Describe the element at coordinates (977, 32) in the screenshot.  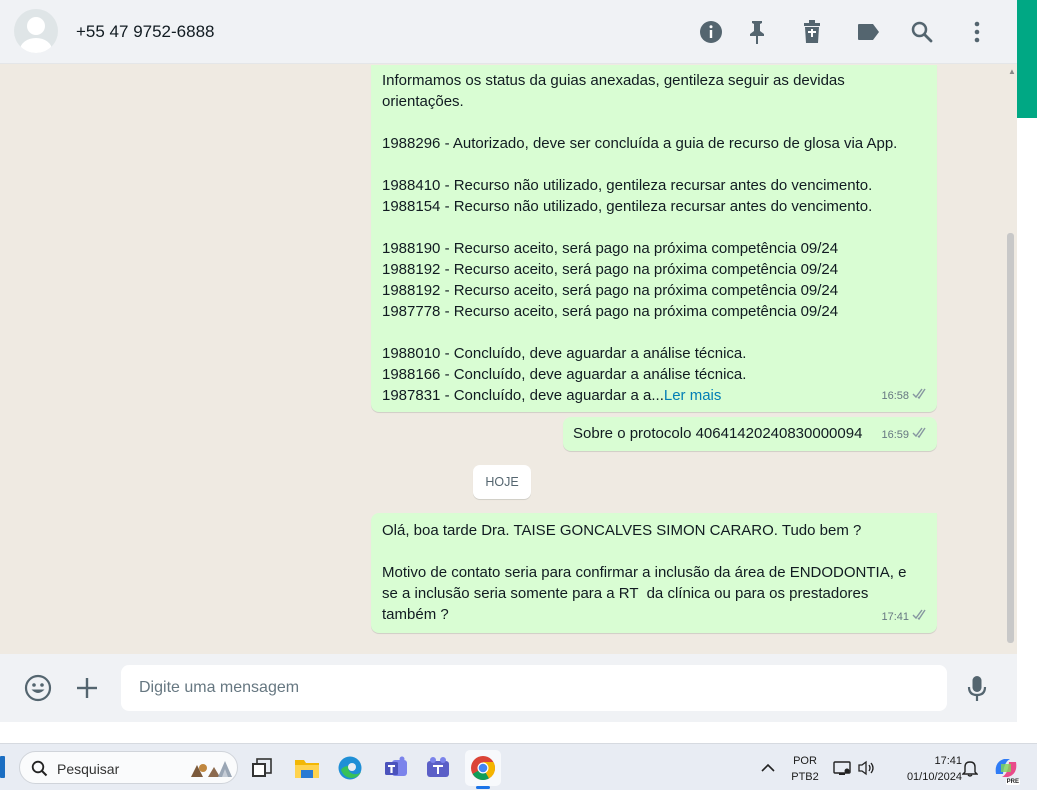
I see `menu-icon` at that location.